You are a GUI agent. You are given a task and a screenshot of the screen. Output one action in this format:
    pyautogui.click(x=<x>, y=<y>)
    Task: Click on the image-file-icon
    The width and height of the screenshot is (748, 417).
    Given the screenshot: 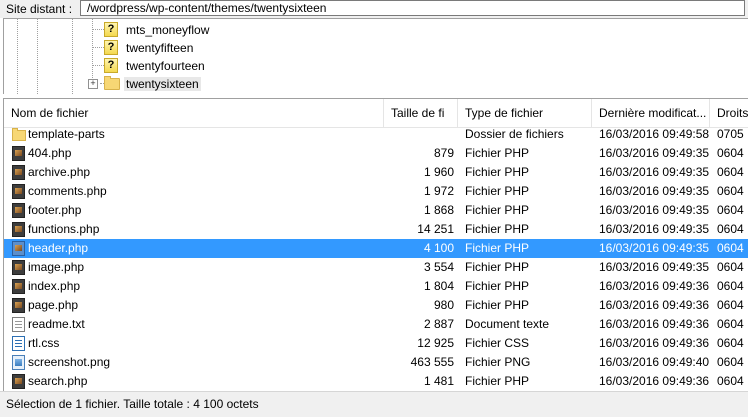 What is the action you would take?
    pyautogui.click(x=18, y=362)
    